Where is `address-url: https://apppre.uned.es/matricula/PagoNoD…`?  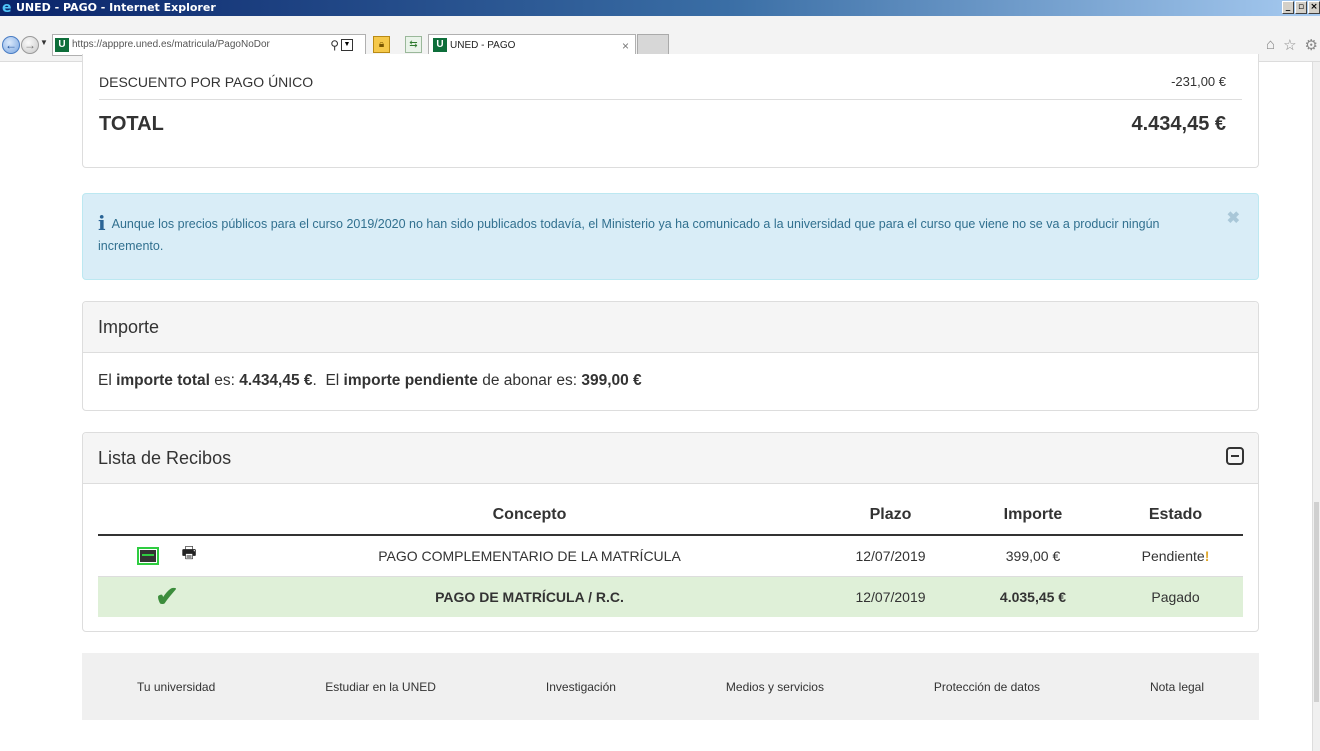 address-url: https://apppre.uned.es/matricula/PagoNoD… is located at coordinates (171, 44).